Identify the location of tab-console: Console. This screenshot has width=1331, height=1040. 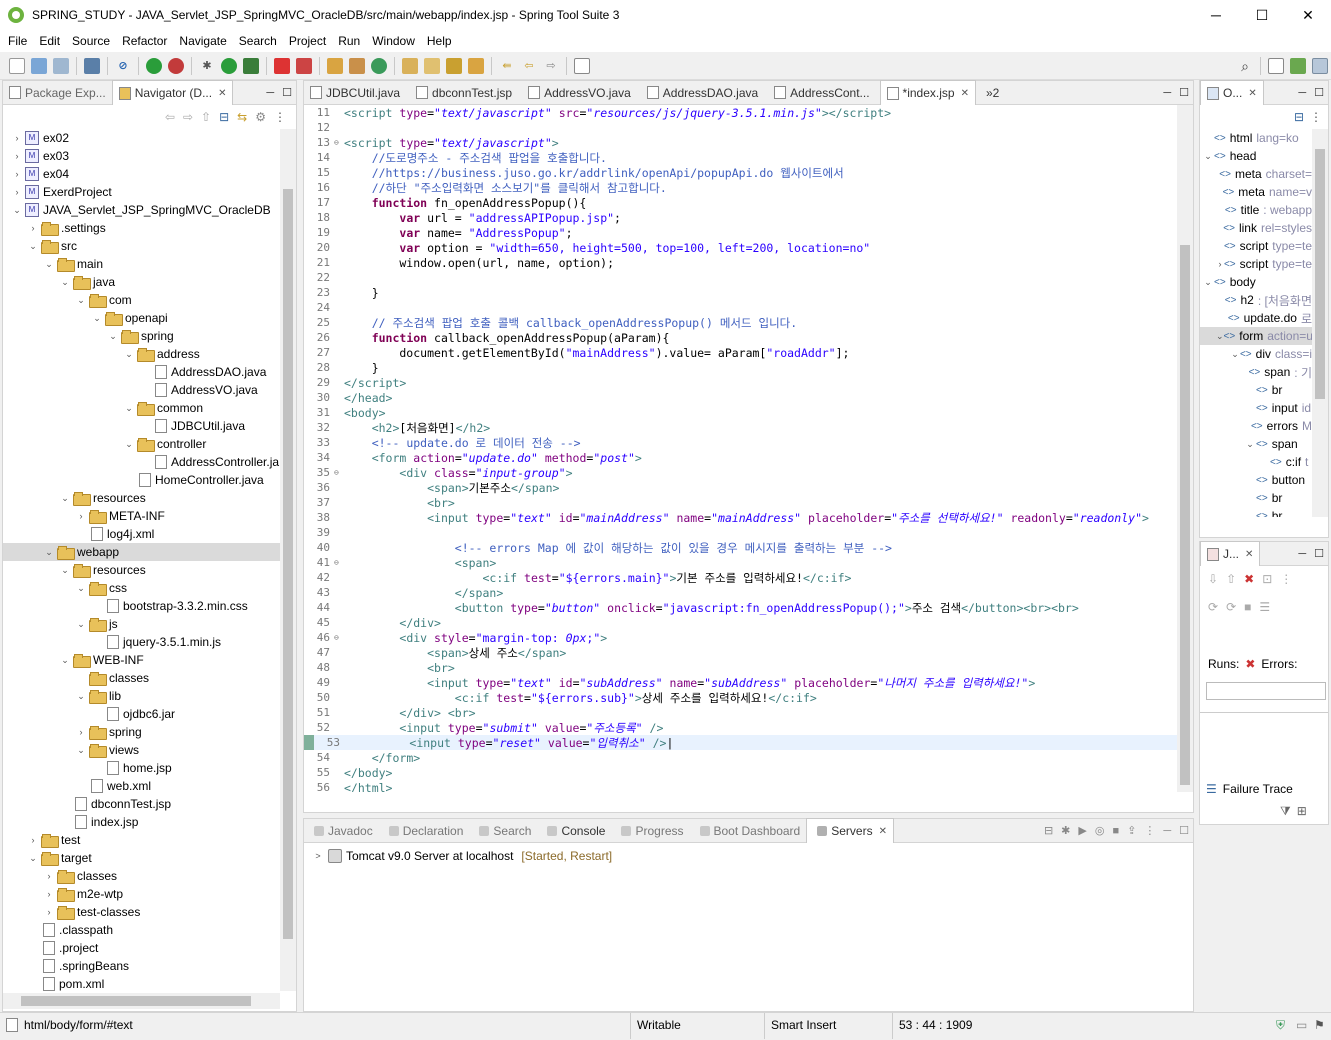
(574, 831).